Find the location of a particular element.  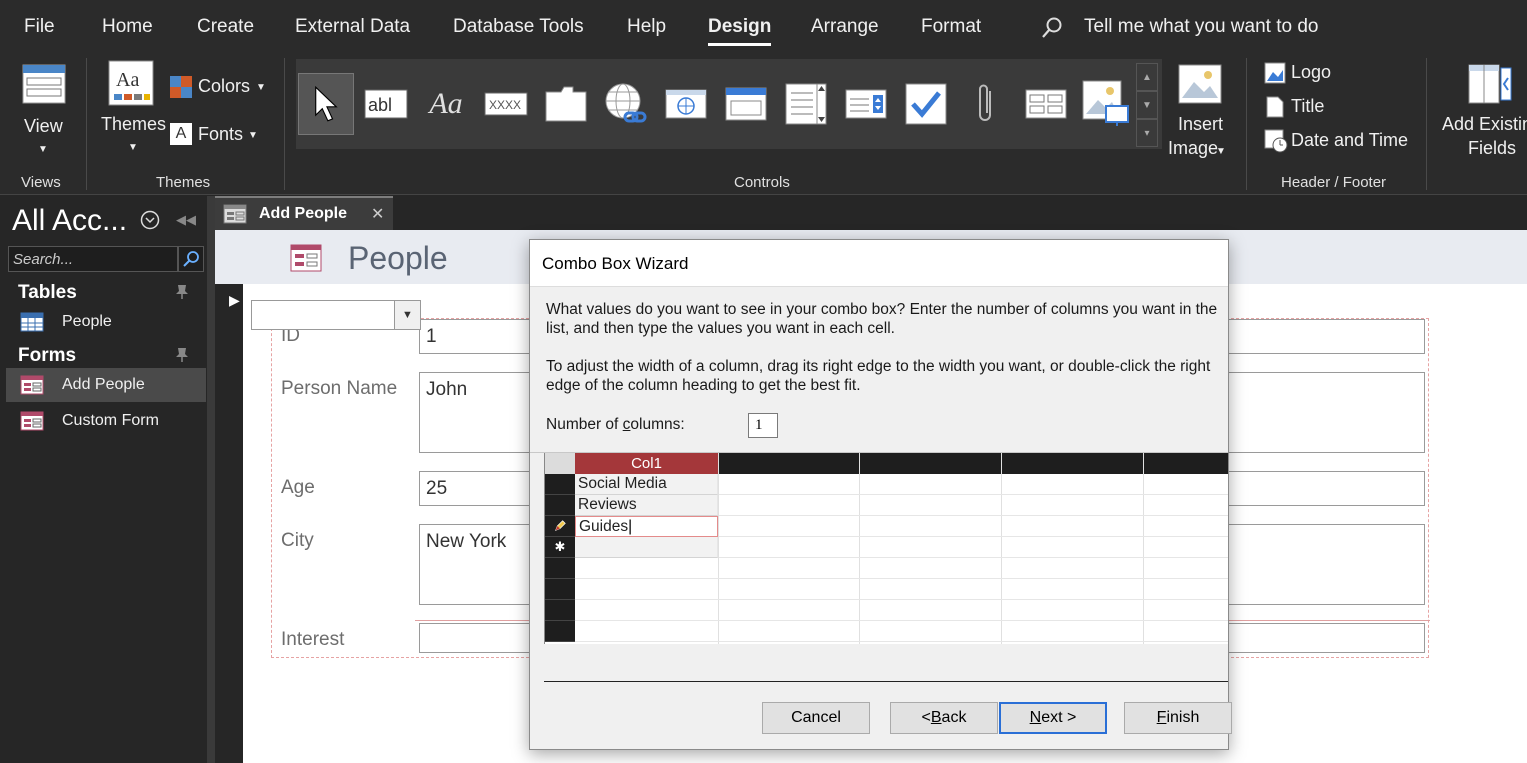

tab-file: File is located at coordinates (39, 27).